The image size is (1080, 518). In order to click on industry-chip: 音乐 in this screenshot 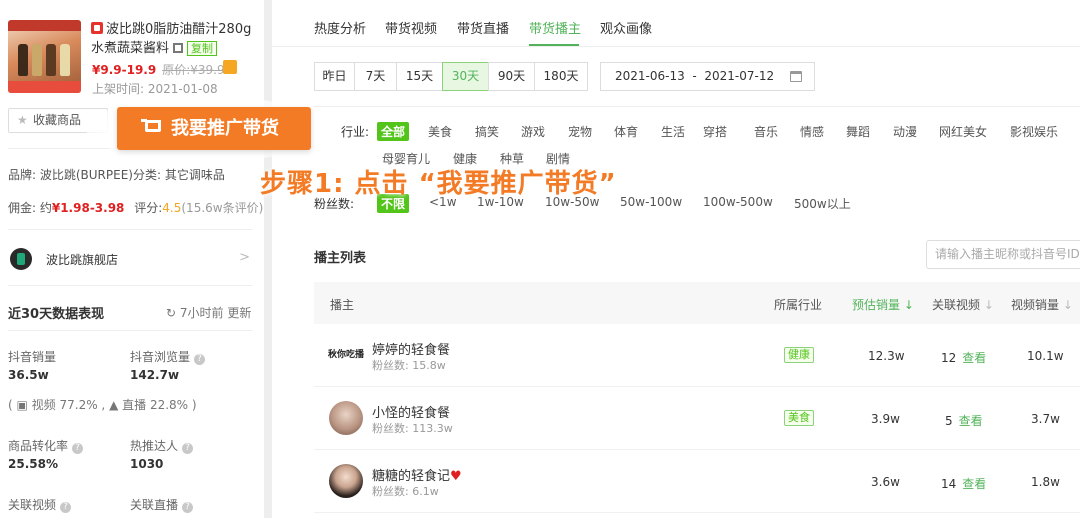, I will do `click(766, 131)`.